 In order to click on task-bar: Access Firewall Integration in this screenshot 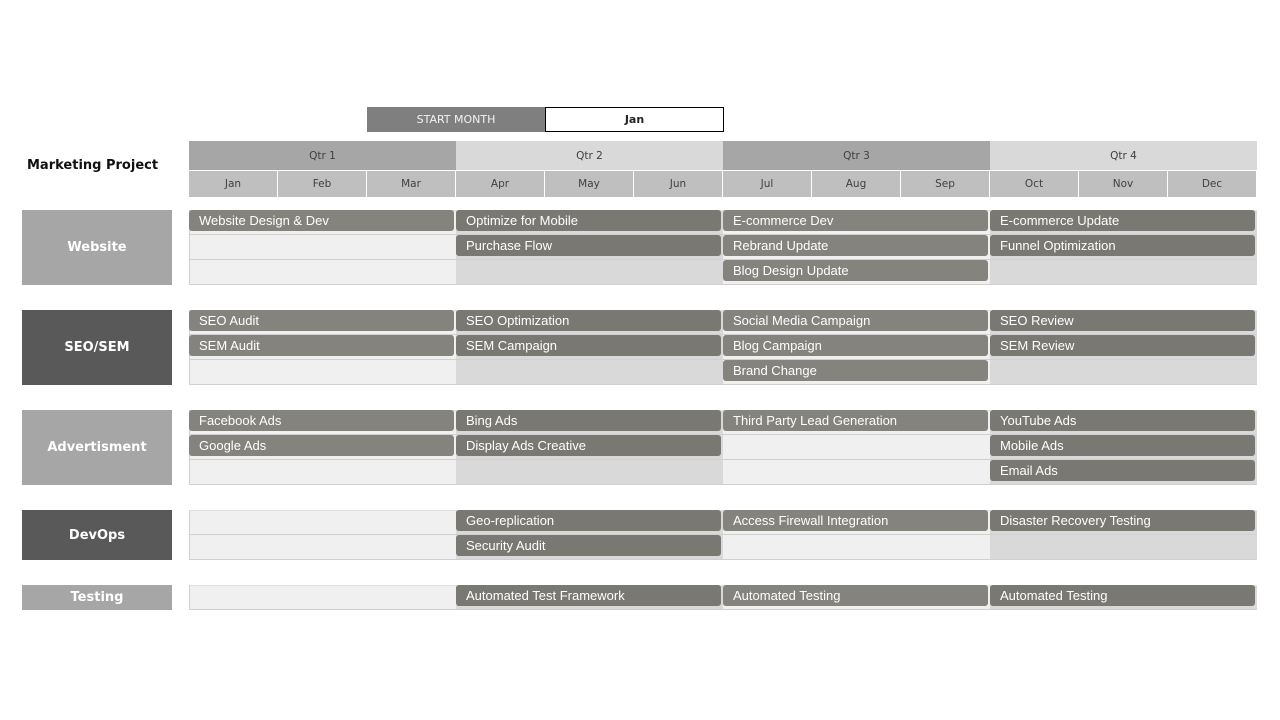, I will do `click(855, 520)`.